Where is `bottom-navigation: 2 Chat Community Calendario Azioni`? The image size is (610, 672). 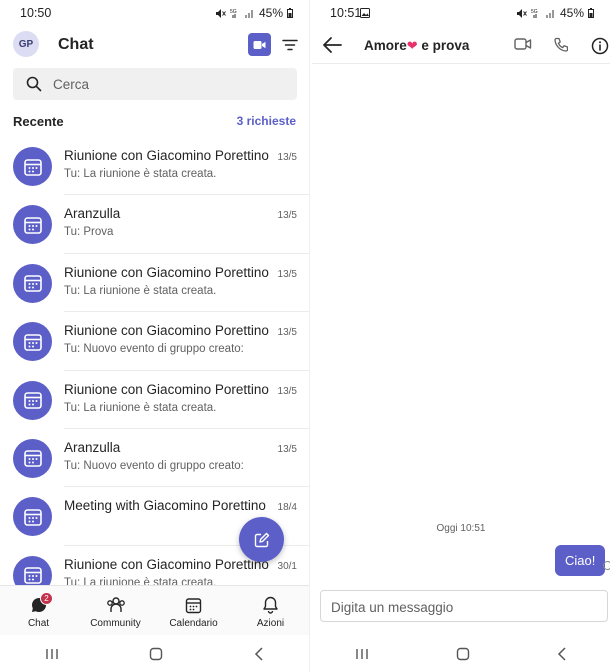
bottom-navigation: 2 Chat Community Calendario Azioni is located at coordinates (154, 610).